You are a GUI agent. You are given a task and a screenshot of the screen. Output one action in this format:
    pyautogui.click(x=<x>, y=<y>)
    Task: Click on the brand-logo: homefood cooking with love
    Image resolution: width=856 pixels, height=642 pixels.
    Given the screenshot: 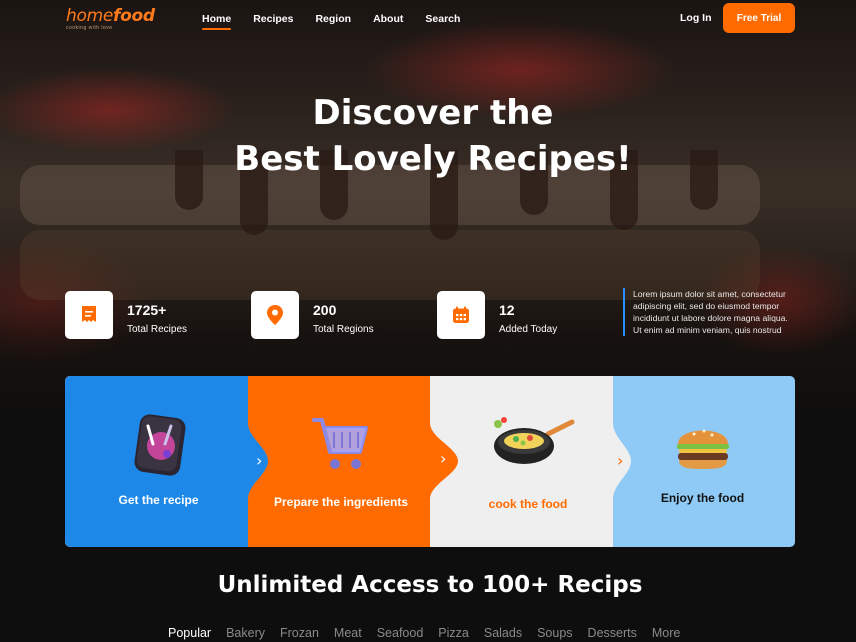 What is the action you would take?
    pyautogui.click(x=110, y=18)
    